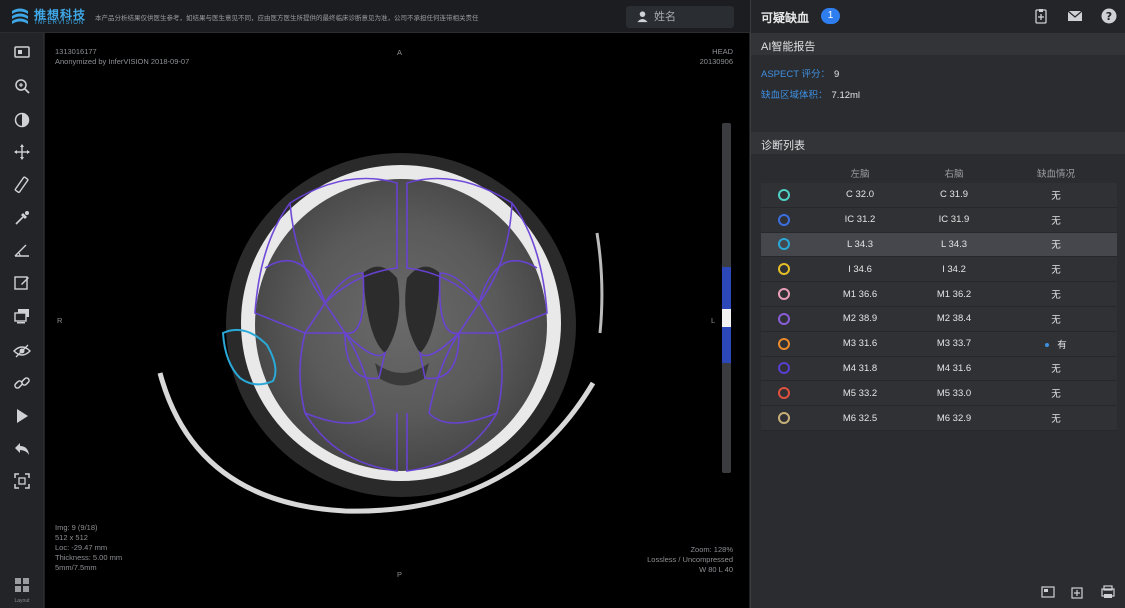  What do you see at coordinates (1055, 174) in the screenshot?
I see `col-ischemia: 缺血情况` at bounding box center [1055, 174].